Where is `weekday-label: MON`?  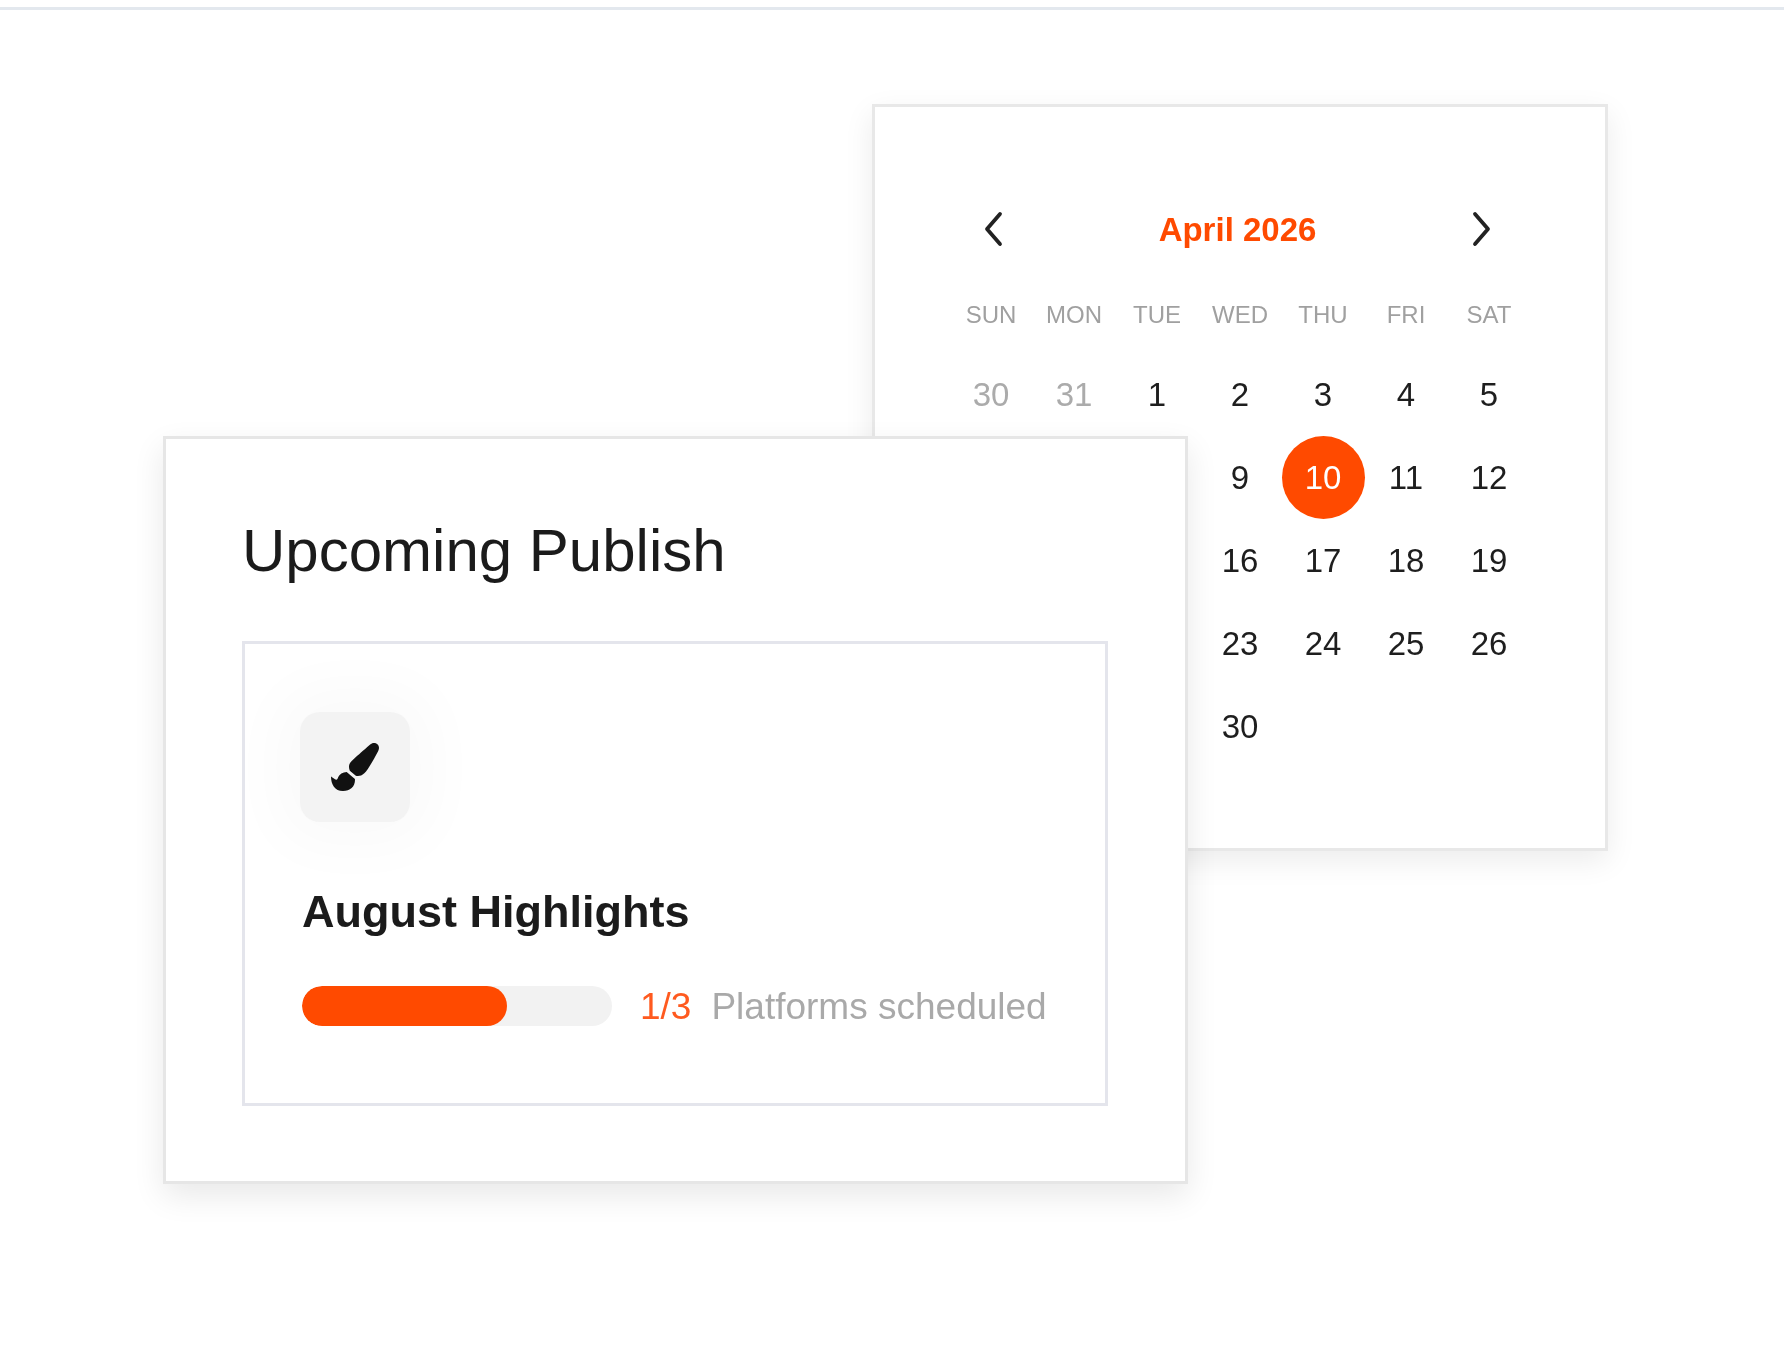
weekday-label: MON is located at coordinates (1074, 315).